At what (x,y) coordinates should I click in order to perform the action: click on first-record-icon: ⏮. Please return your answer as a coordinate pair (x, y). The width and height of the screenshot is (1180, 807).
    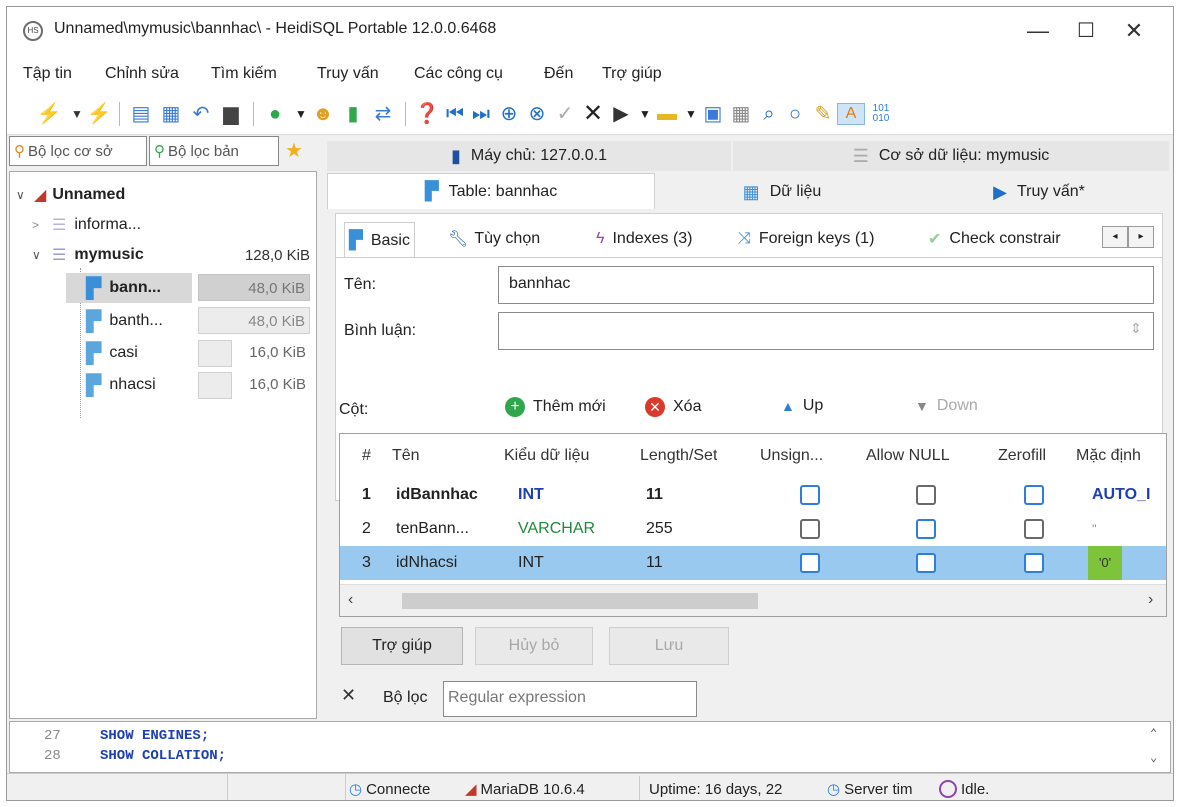
    Looking at the image, I should click on (455, 114).